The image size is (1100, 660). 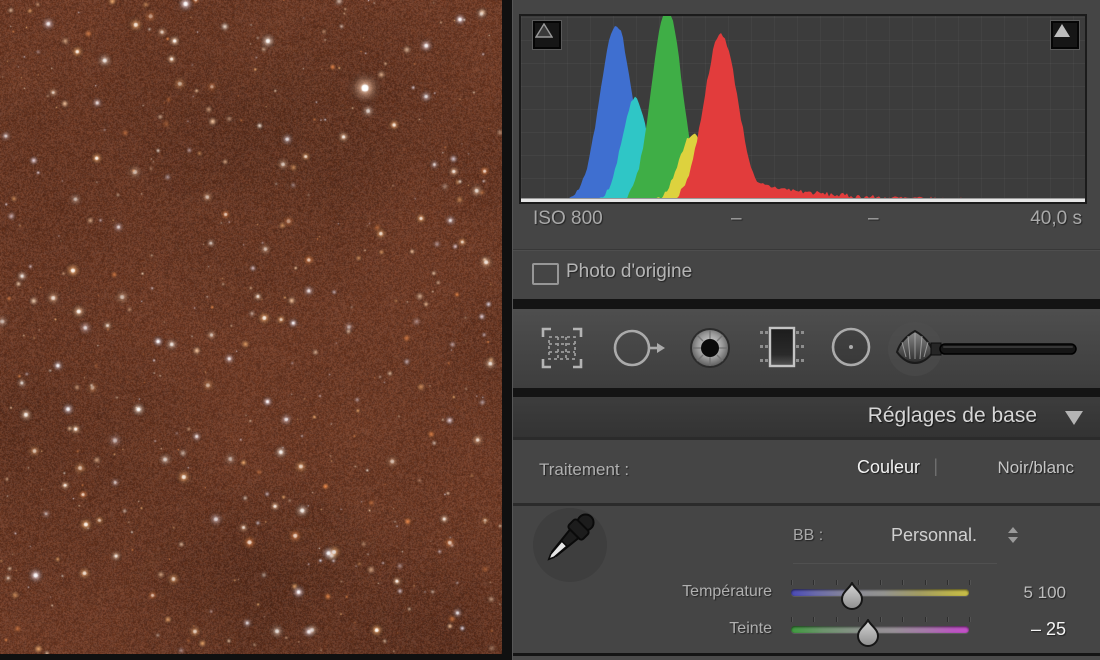 I want to click on temperature-slider-thumb, so click(x=852, y=596).